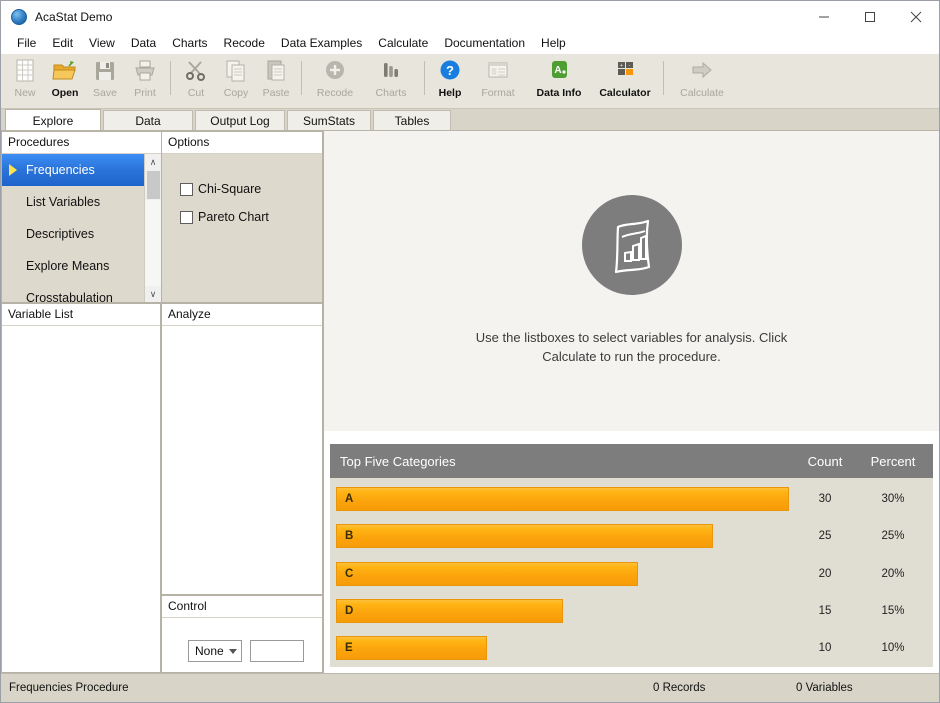 The image size is (940, 703). Describe the element at coordinates (26, 43) in the screenshot. I see `menu-item-file: File` at that location.